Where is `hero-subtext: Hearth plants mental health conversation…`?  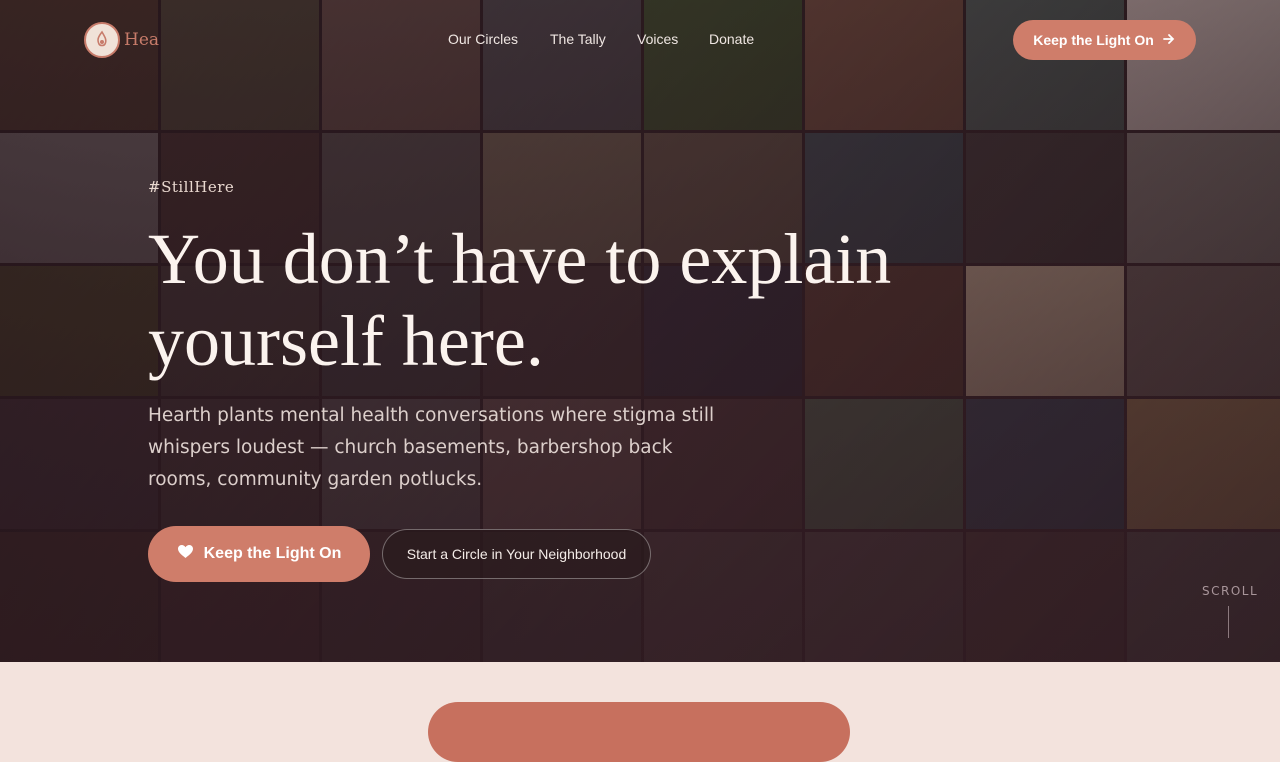
hero-subtext: Hearth plants mental health conversation… is located at coordinates (431, 447).